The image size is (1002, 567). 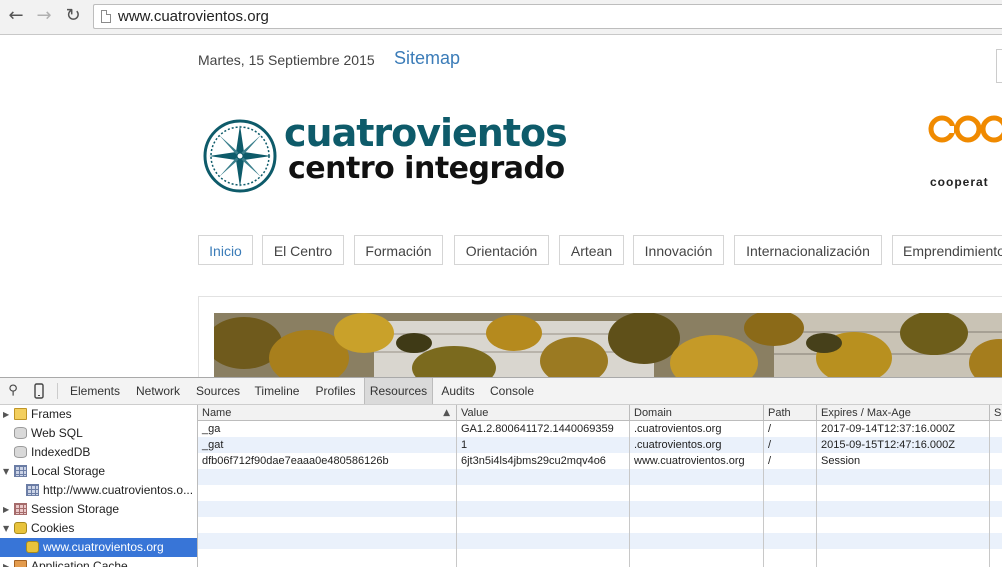 What do you see at coordinates (947, 250) in the screenshot?
I see `menu-emprendimiento: Emprendimiento` at bounding box center [947, 250].